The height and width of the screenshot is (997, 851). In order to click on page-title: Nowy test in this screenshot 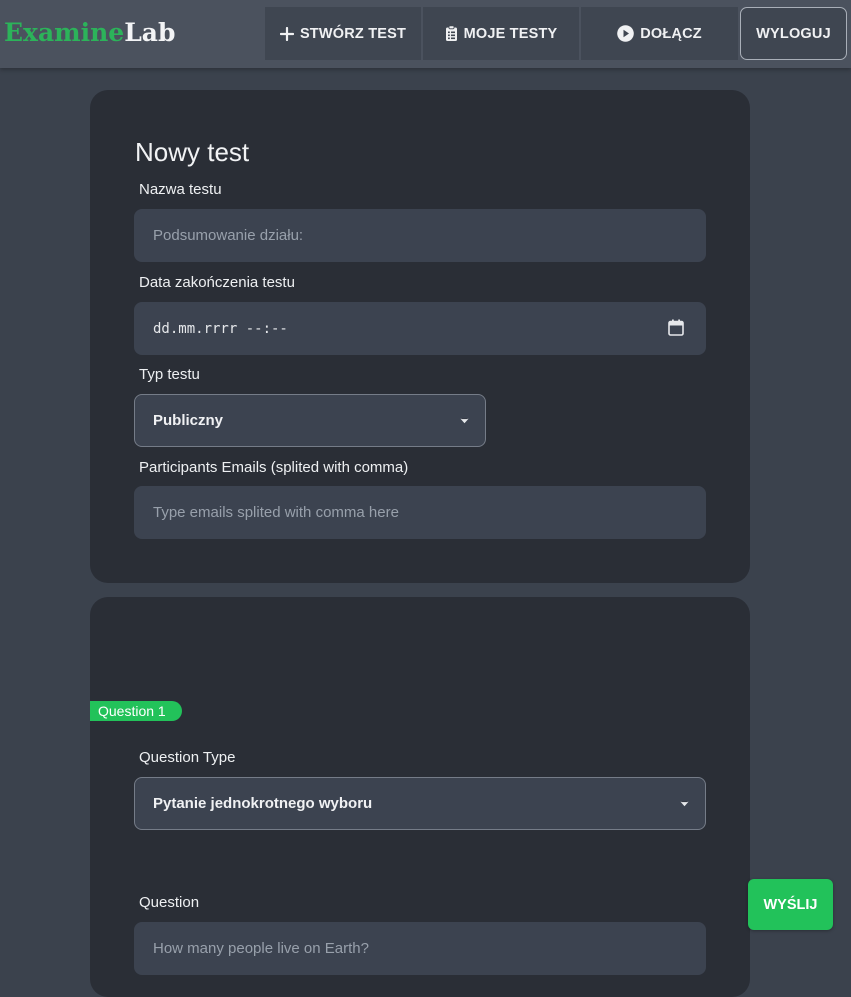, I will do `click(192, 152)`.